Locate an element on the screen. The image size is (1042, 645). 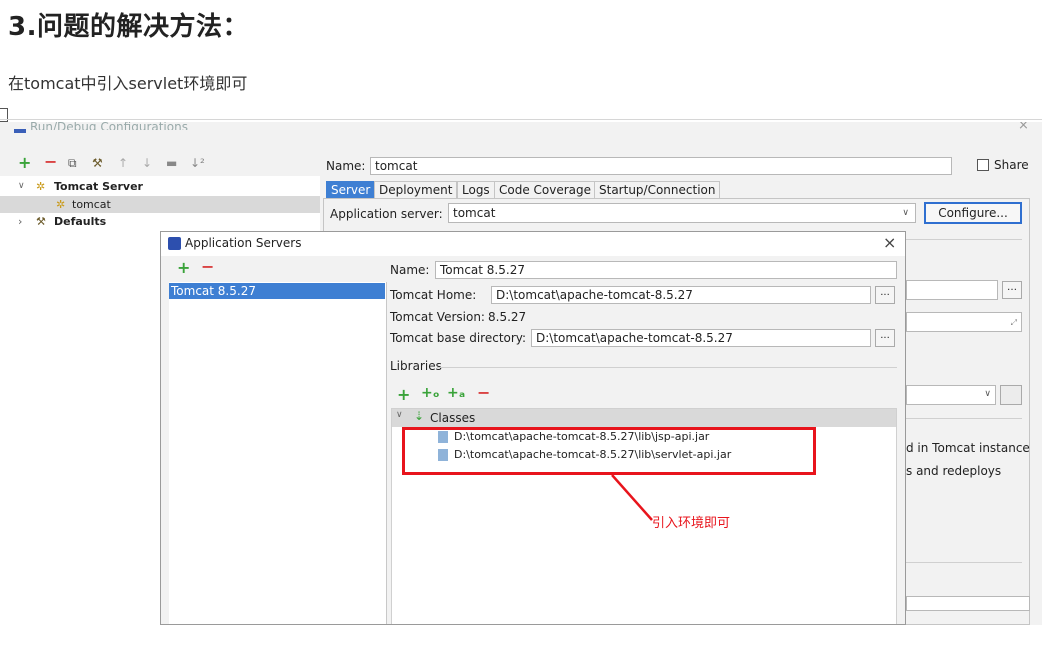
annotation-line is located at coordinates (632, 497).